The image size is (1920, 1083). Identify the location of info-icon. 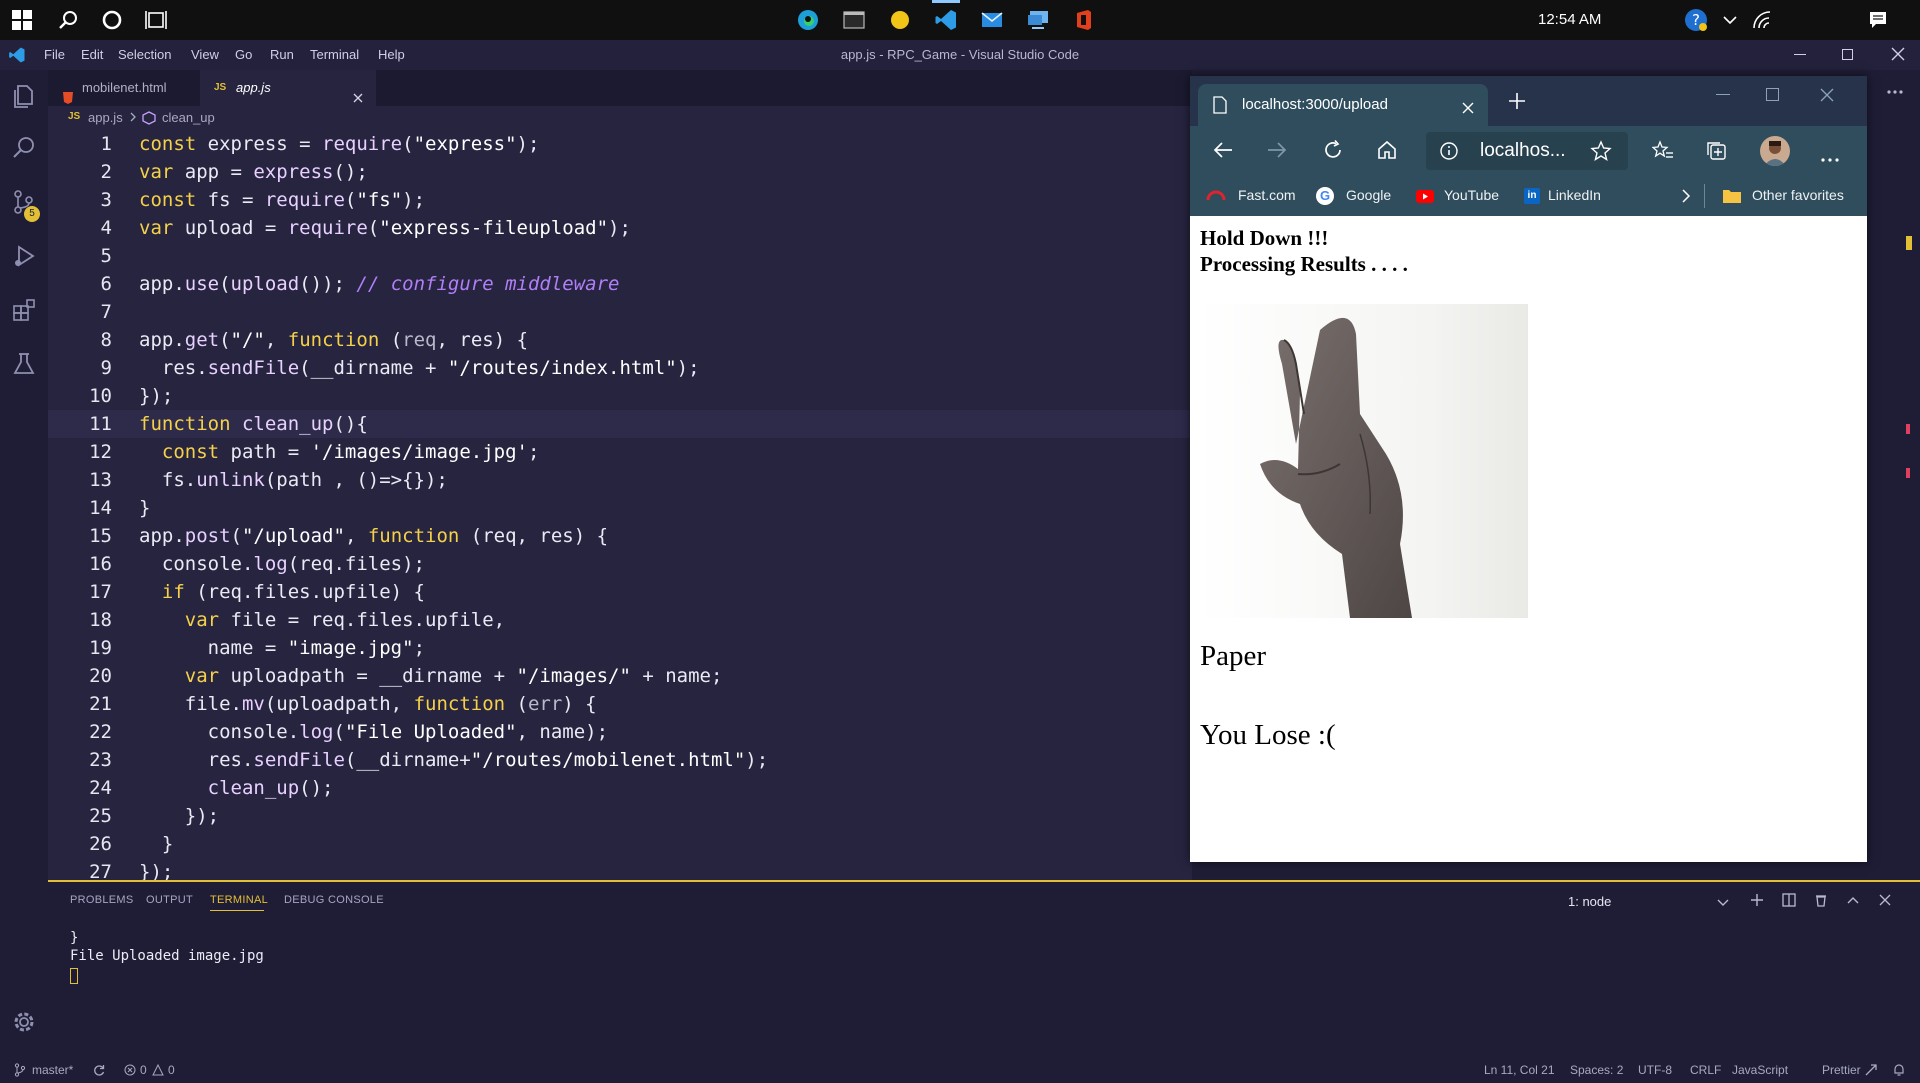
(1449, 153).